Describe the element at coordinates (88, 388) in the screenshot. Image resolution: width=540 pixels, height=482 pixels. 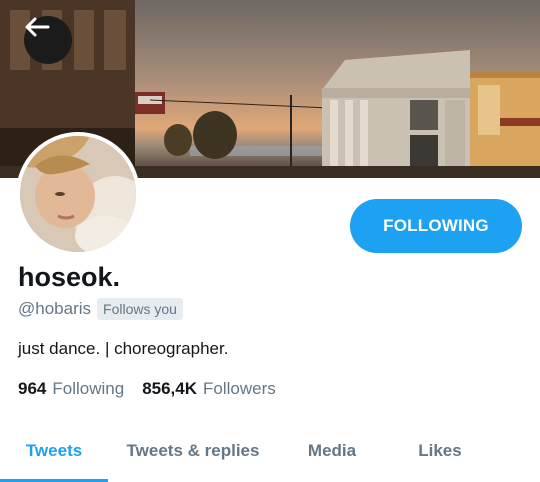
I see `following-label: Following` at that location.